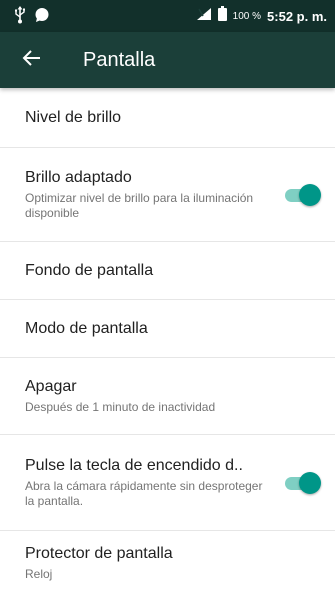 This screenshot has height=595, width=335. What do you see at coordinates (167, 329) in the screenshot?
I see `setting-item-modo-de-pantalla: Modo de pantalla` at bounding box center [167, 329].